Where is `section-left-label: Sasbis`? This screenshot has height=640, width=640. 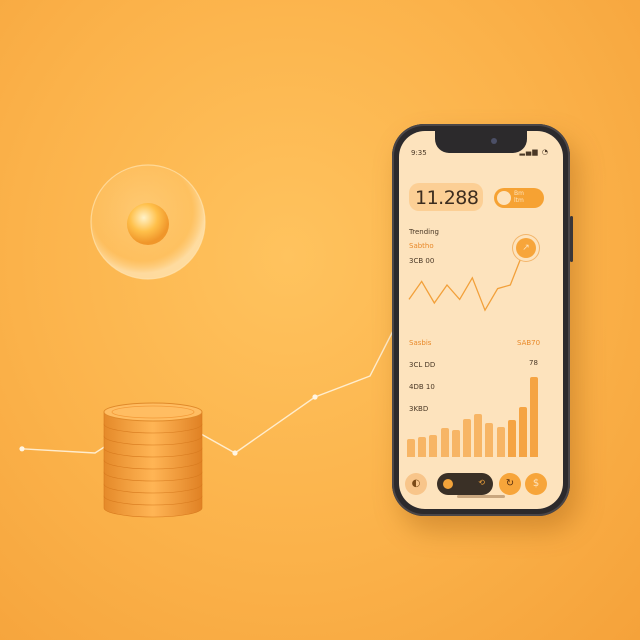 section-left-label: Sasbis is located at coordinates (420, 343).